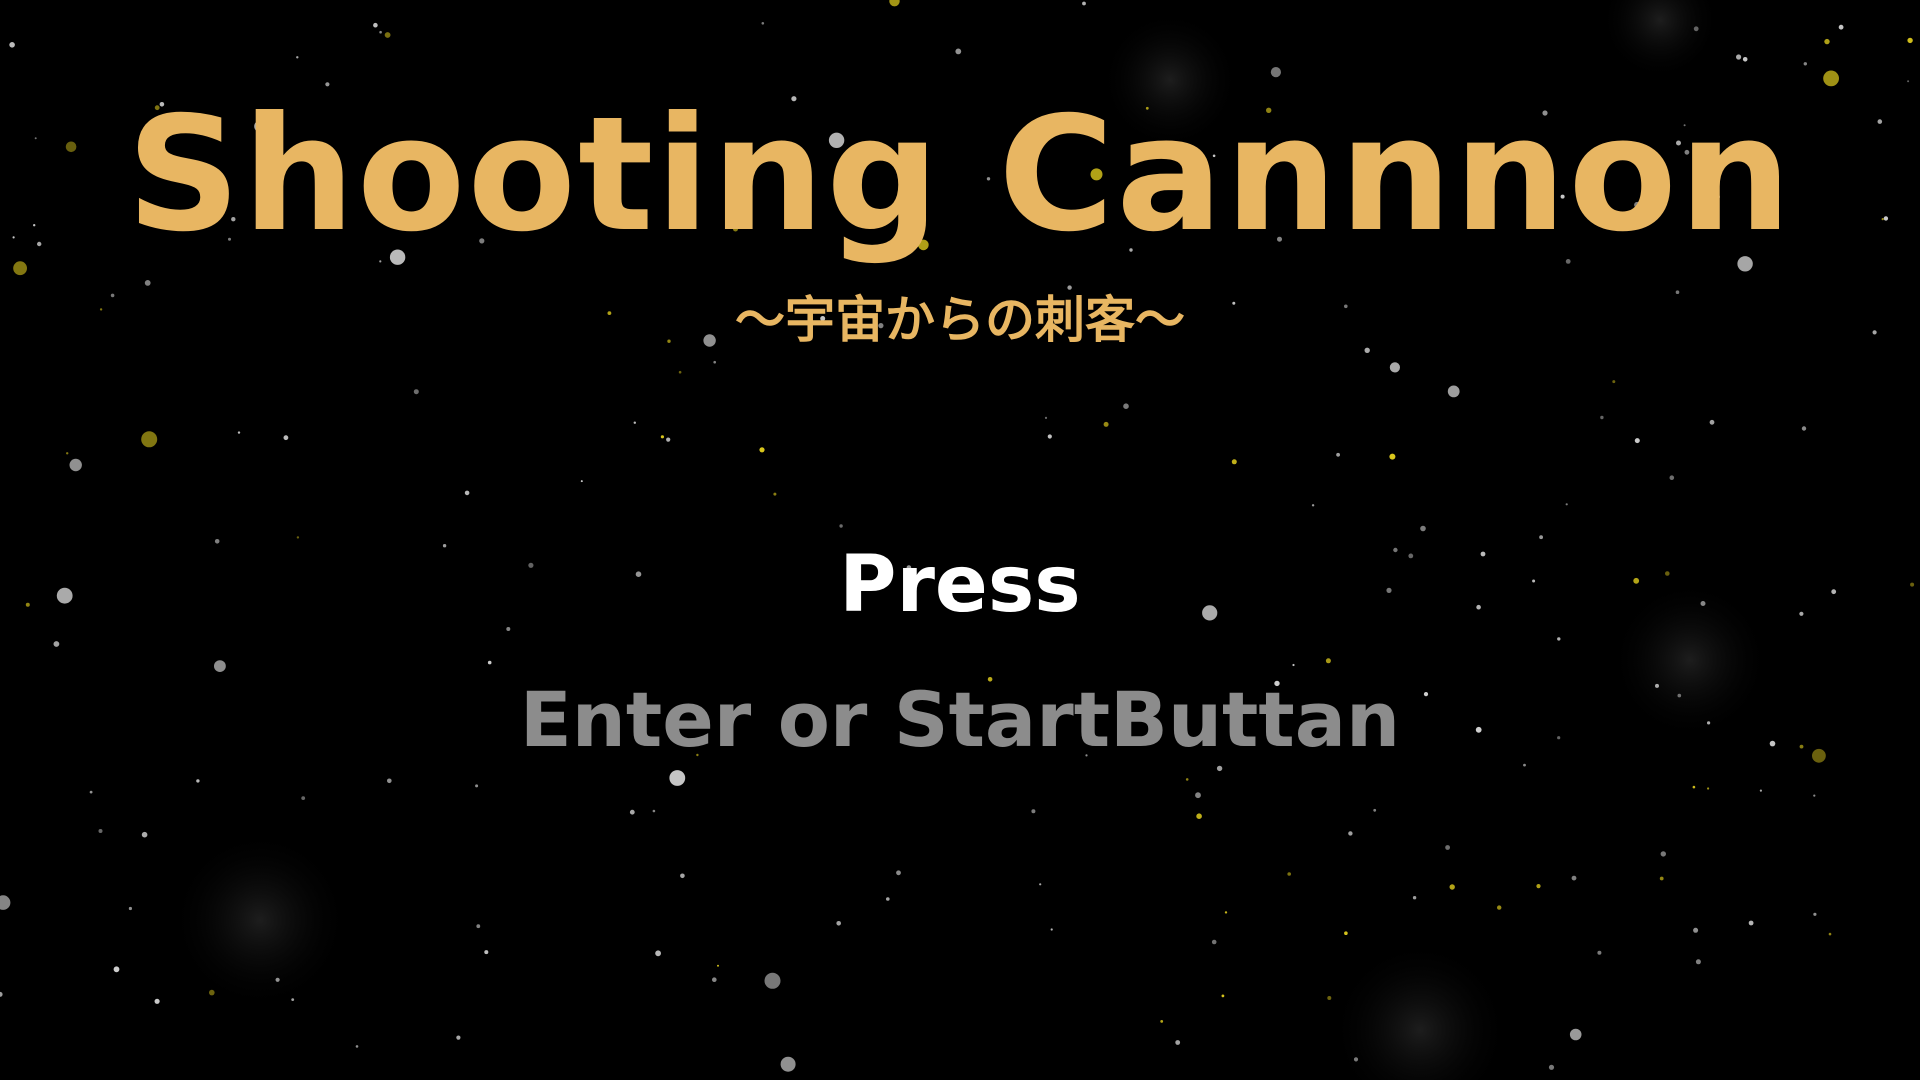  What do you see at coordinates (960, 720) in the screenshot?
I see `start-prompt: Enter or StartButtan` at bounding box center [960, 720].